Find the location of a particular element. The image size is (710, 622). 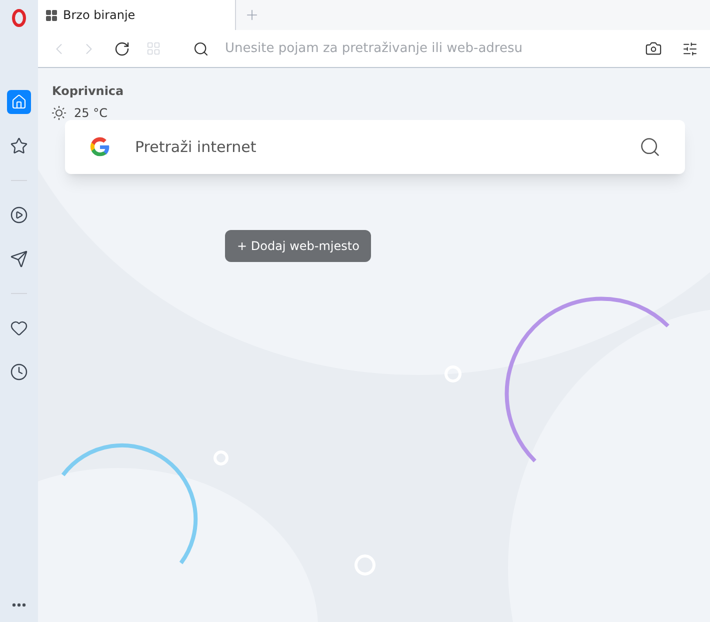

home-icon is located at coordinates (19, 102).